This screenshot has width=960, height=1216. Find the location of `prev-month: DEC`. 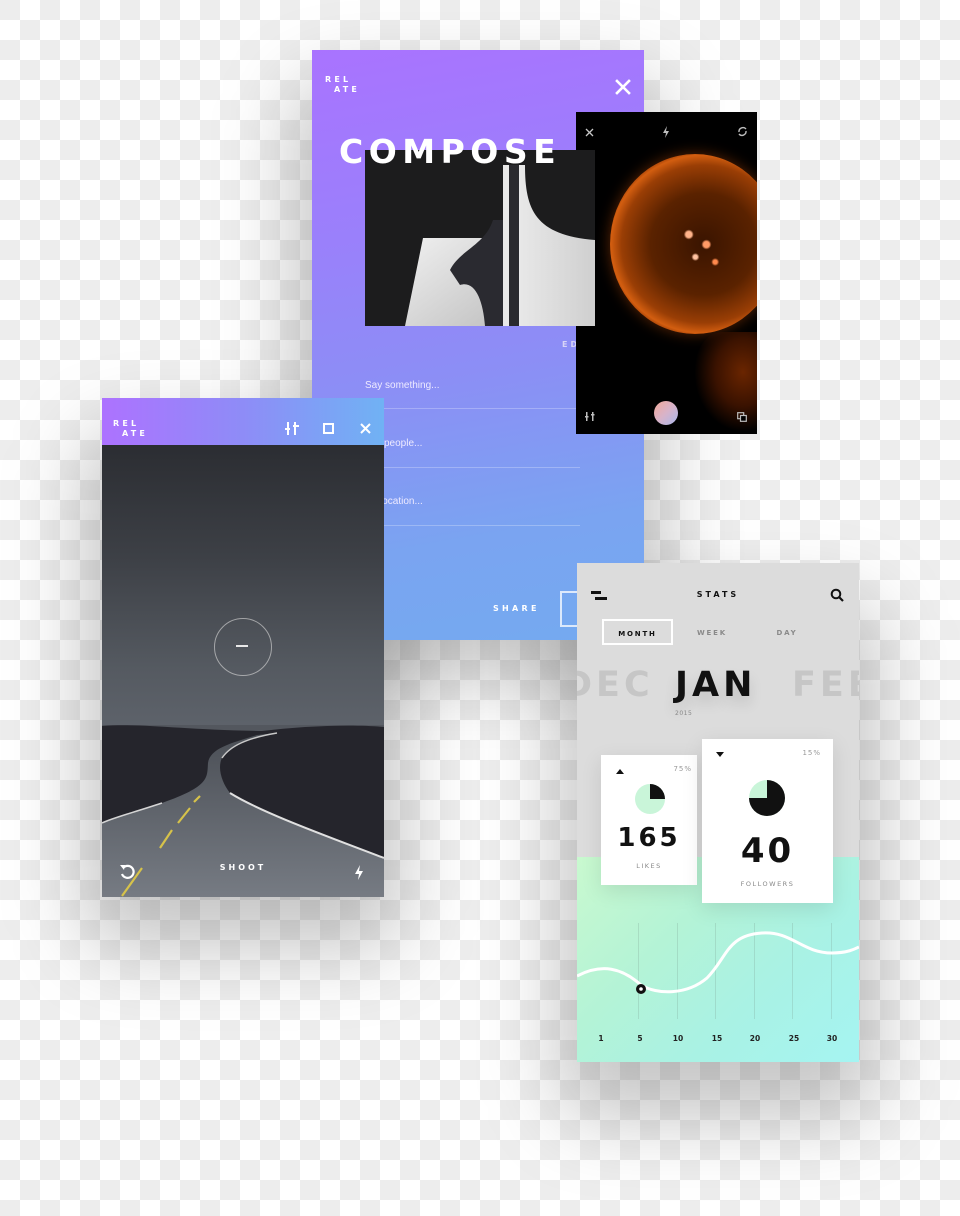

prev-month: DEC is located at coordinates (615, 685).